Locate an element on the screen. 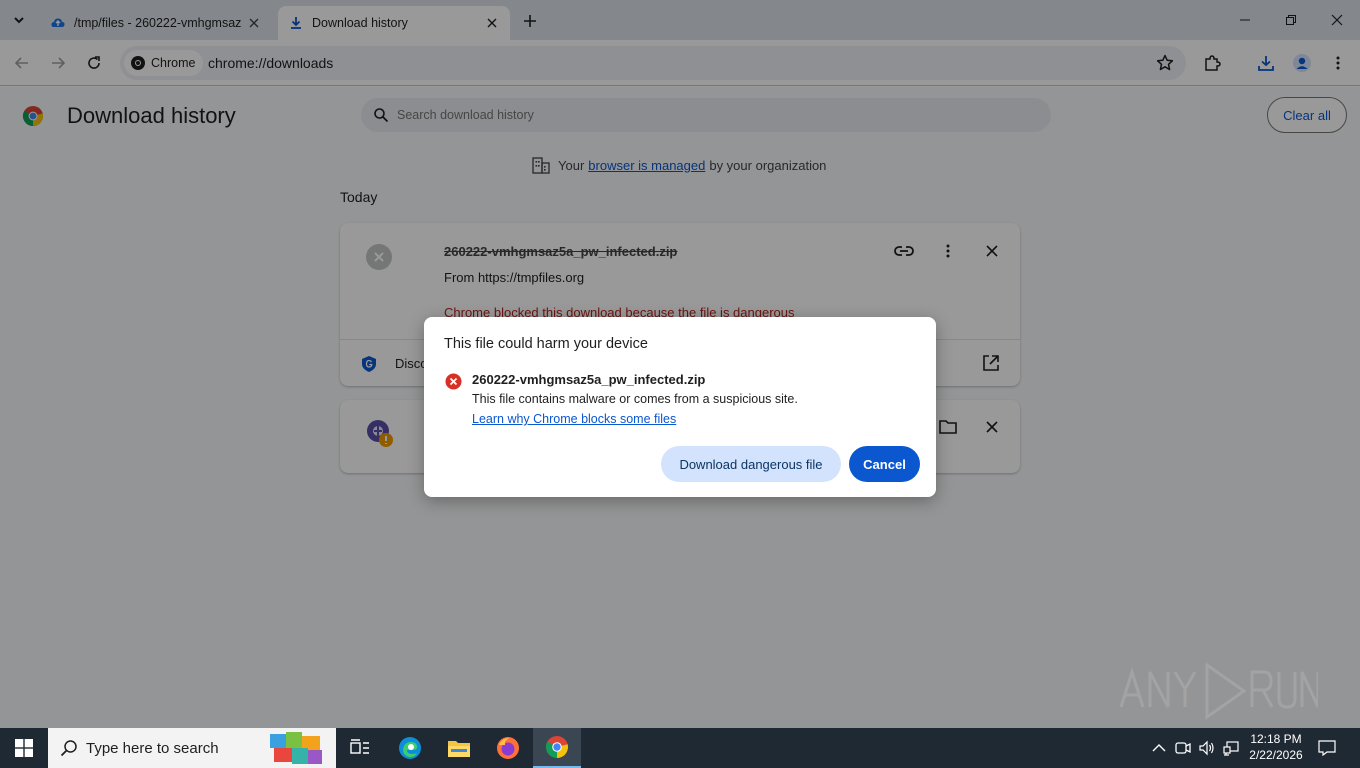  error-icon is located at coordinates (453, 381).